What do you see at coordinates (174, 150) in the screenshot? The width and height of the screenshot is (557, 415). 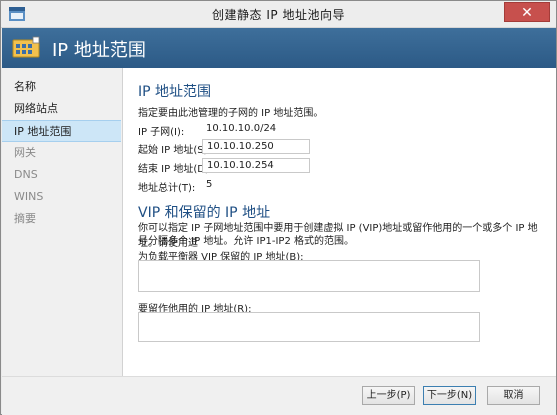 I see `start-ip-label: 起始 IP 地址(S):` at bounding box center [174, 150].